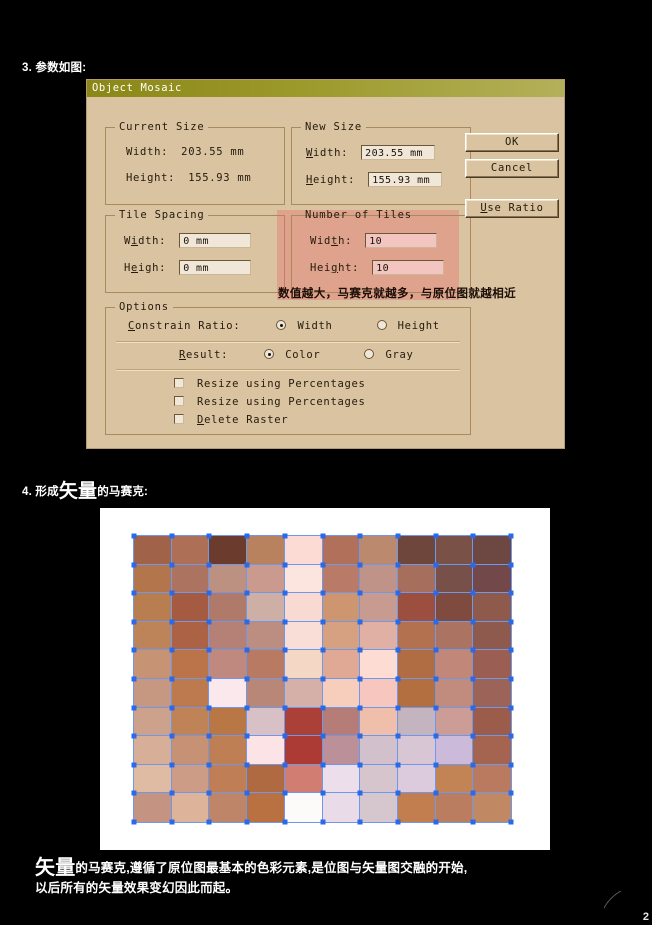  What do you see at coordinates (215, 267) in the screenshot?
I see `tile-spacing-height-input: 0 mm` at bounding box center [215, 267].